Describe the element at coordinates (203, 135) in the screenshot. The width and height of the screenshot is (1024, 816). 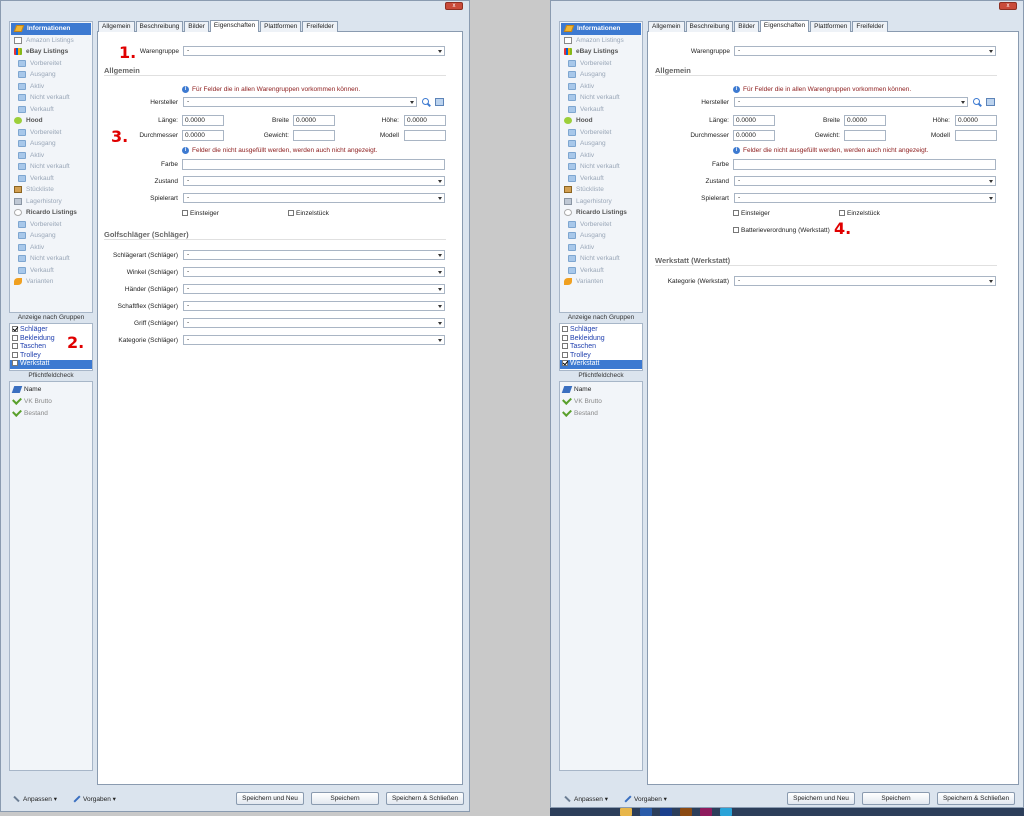
I see `durchmesser-input: 0.0000` at that location.